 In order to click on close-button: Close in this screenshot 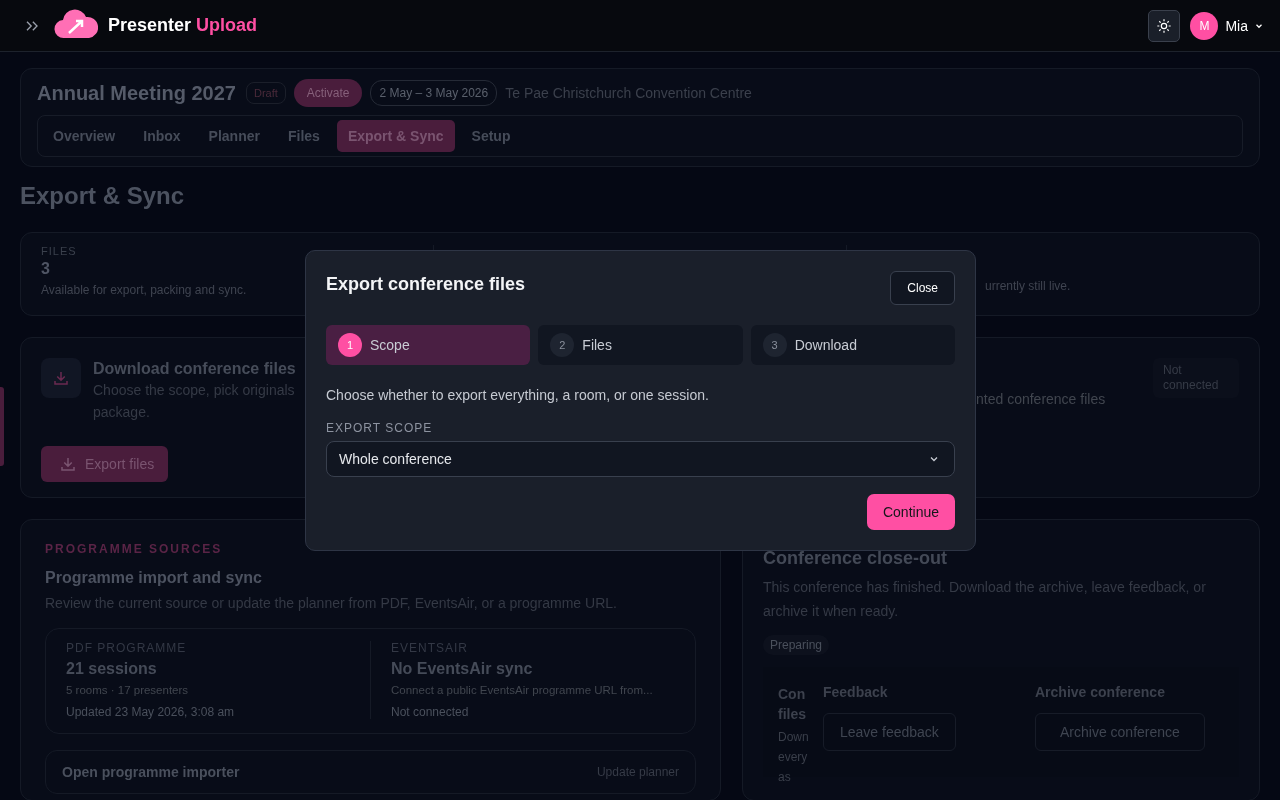, I will do `click(922, 288)`.